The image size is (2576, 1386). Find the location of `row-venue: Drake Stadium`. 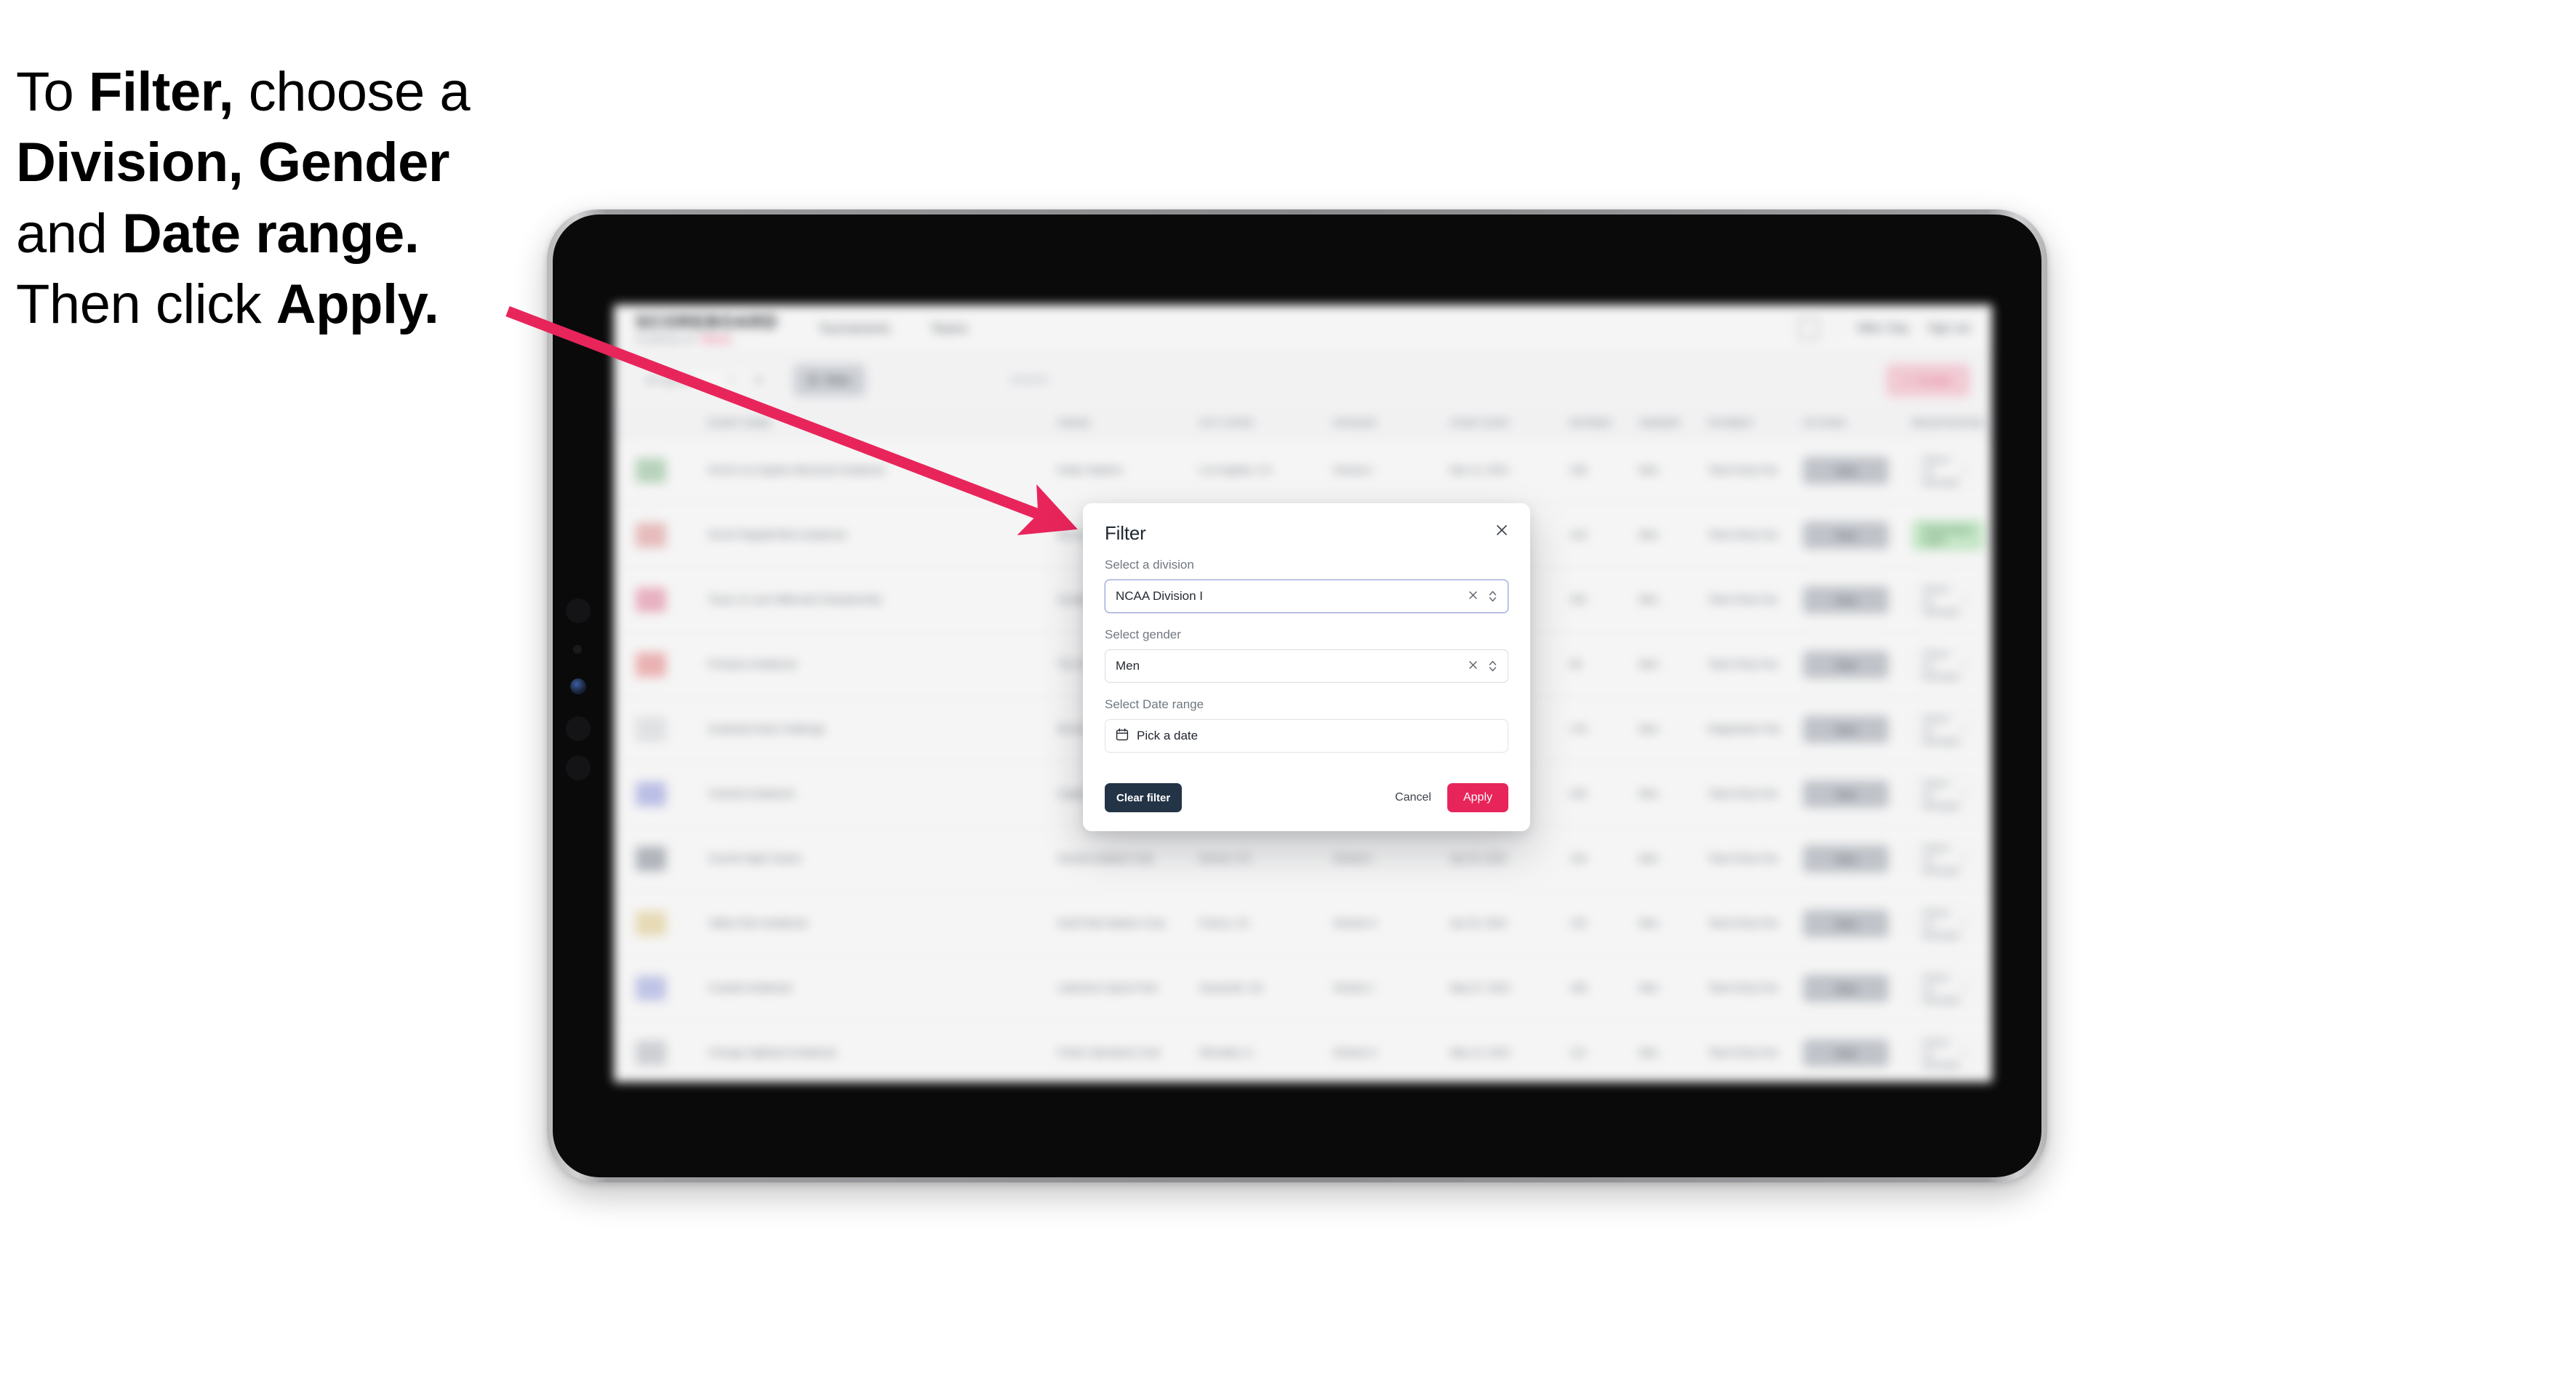

row-venue: Drake Stadium is located at coordinates (1090, 470).